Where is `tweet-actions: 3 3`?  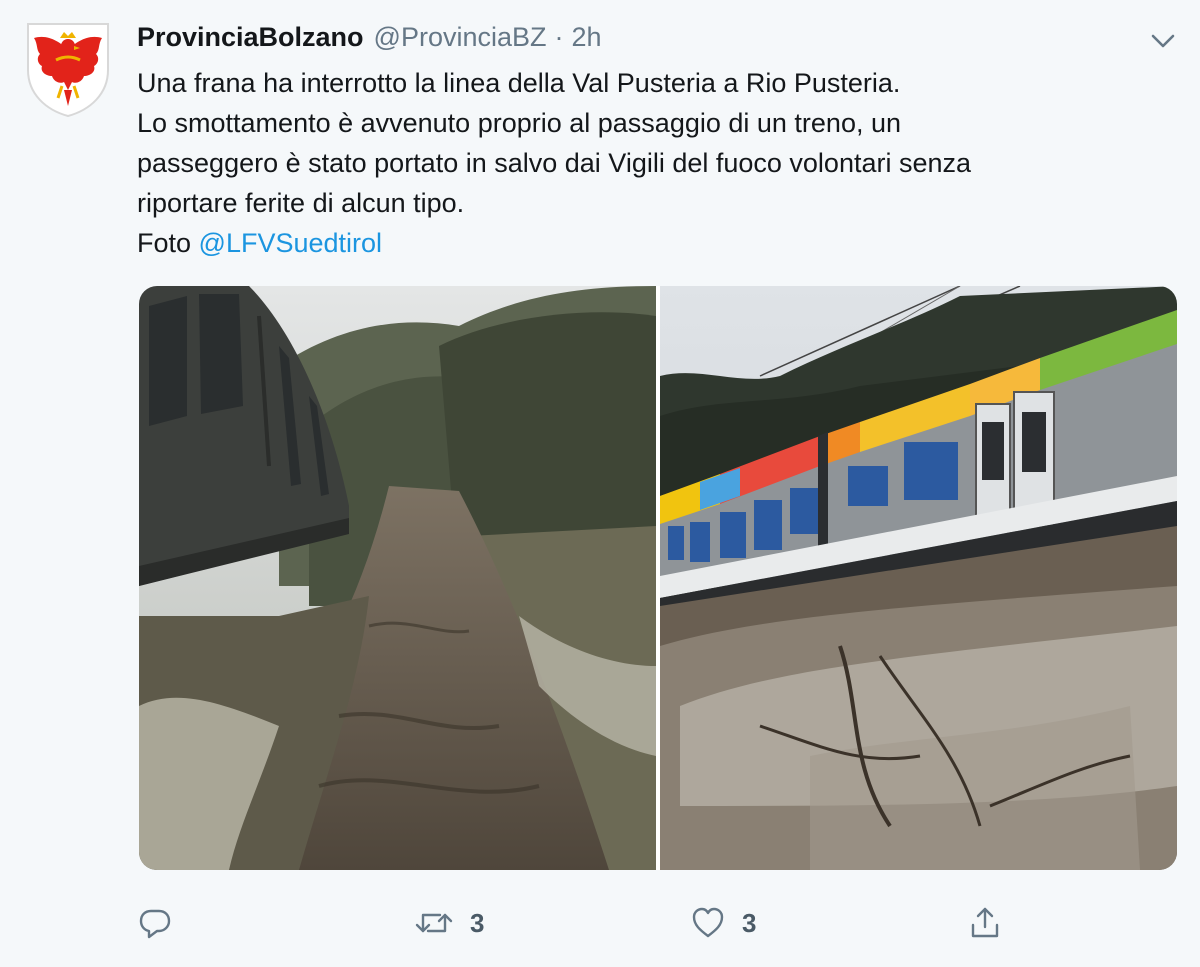
tweet-actions: 3 3 is located at coordinates (577, 923).